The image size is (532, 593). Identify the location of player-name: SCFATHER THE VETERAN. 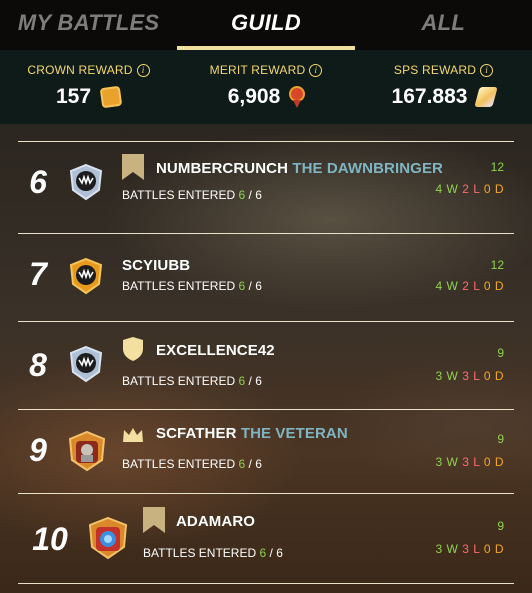
(252, 433).